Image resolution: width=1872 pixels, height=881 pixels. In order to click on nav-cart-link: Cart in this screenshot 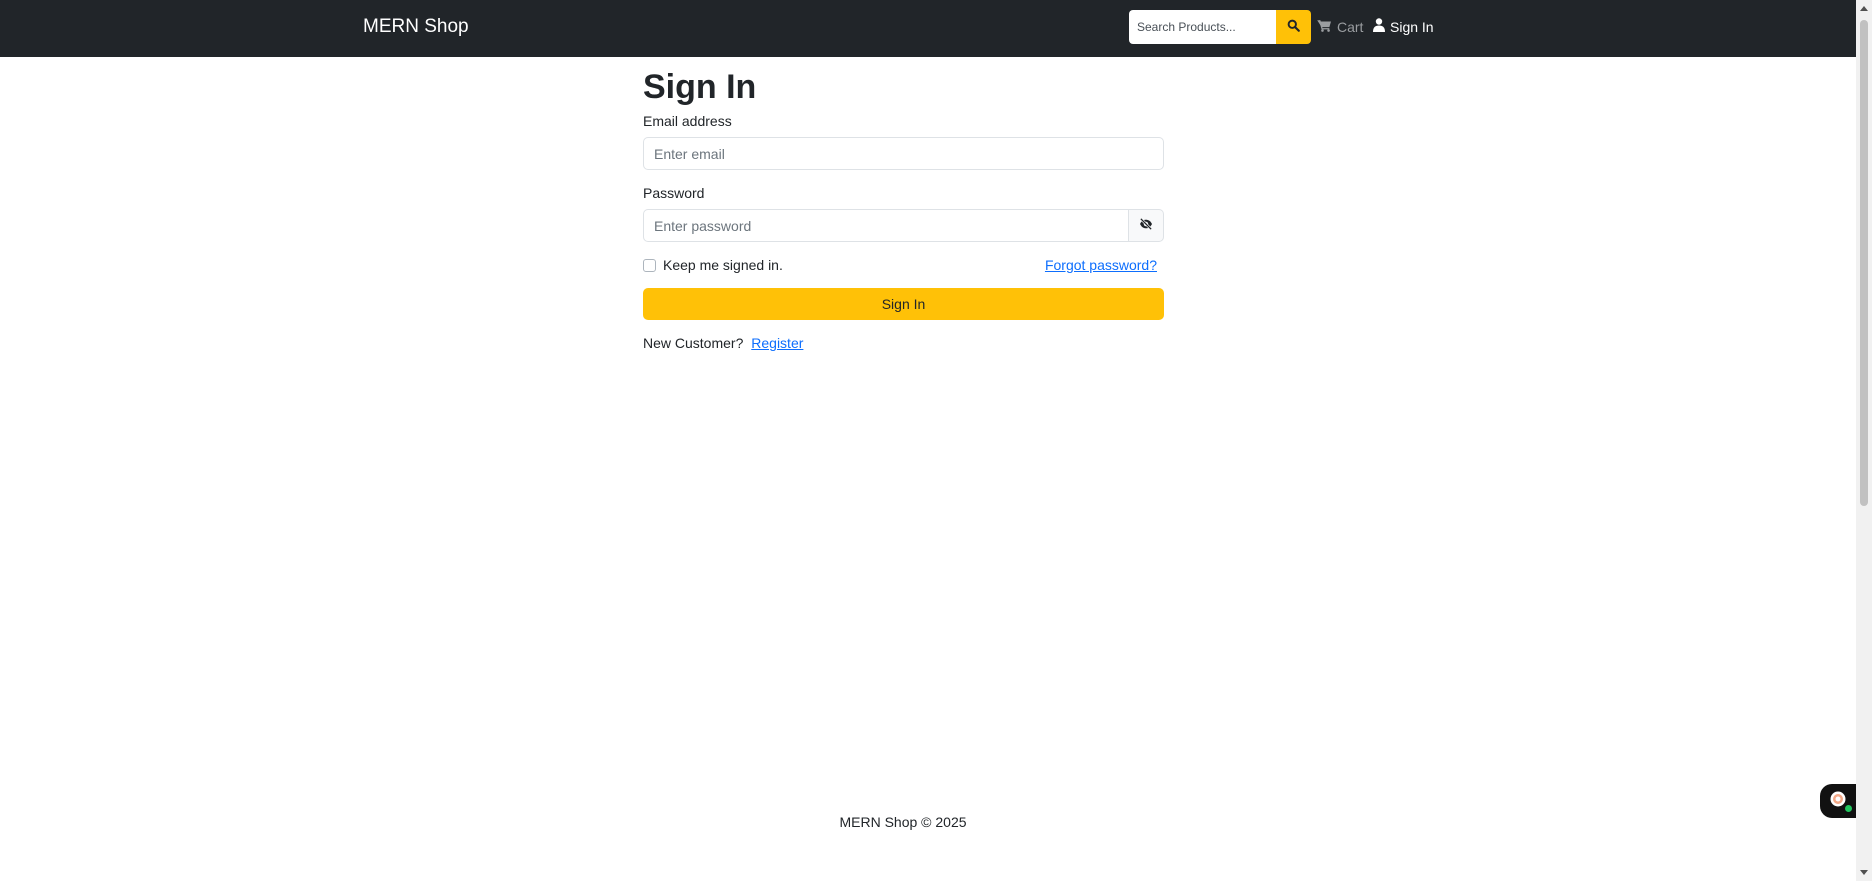, I will do `click(1340, 27)`.